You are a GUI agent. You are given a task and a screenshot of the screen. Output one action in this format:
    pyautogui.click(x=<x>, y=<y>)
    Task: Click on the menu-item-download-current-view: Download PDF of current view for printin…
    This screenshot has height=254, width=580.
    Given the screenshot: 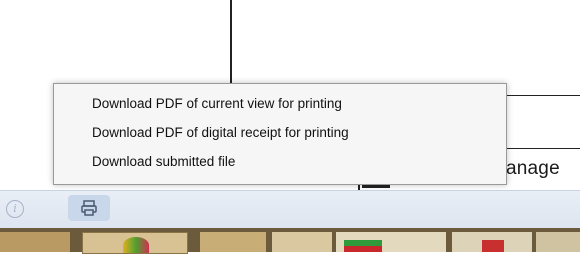 What is the action you would take?
    pyautogui.click(x=217, y=103)
    